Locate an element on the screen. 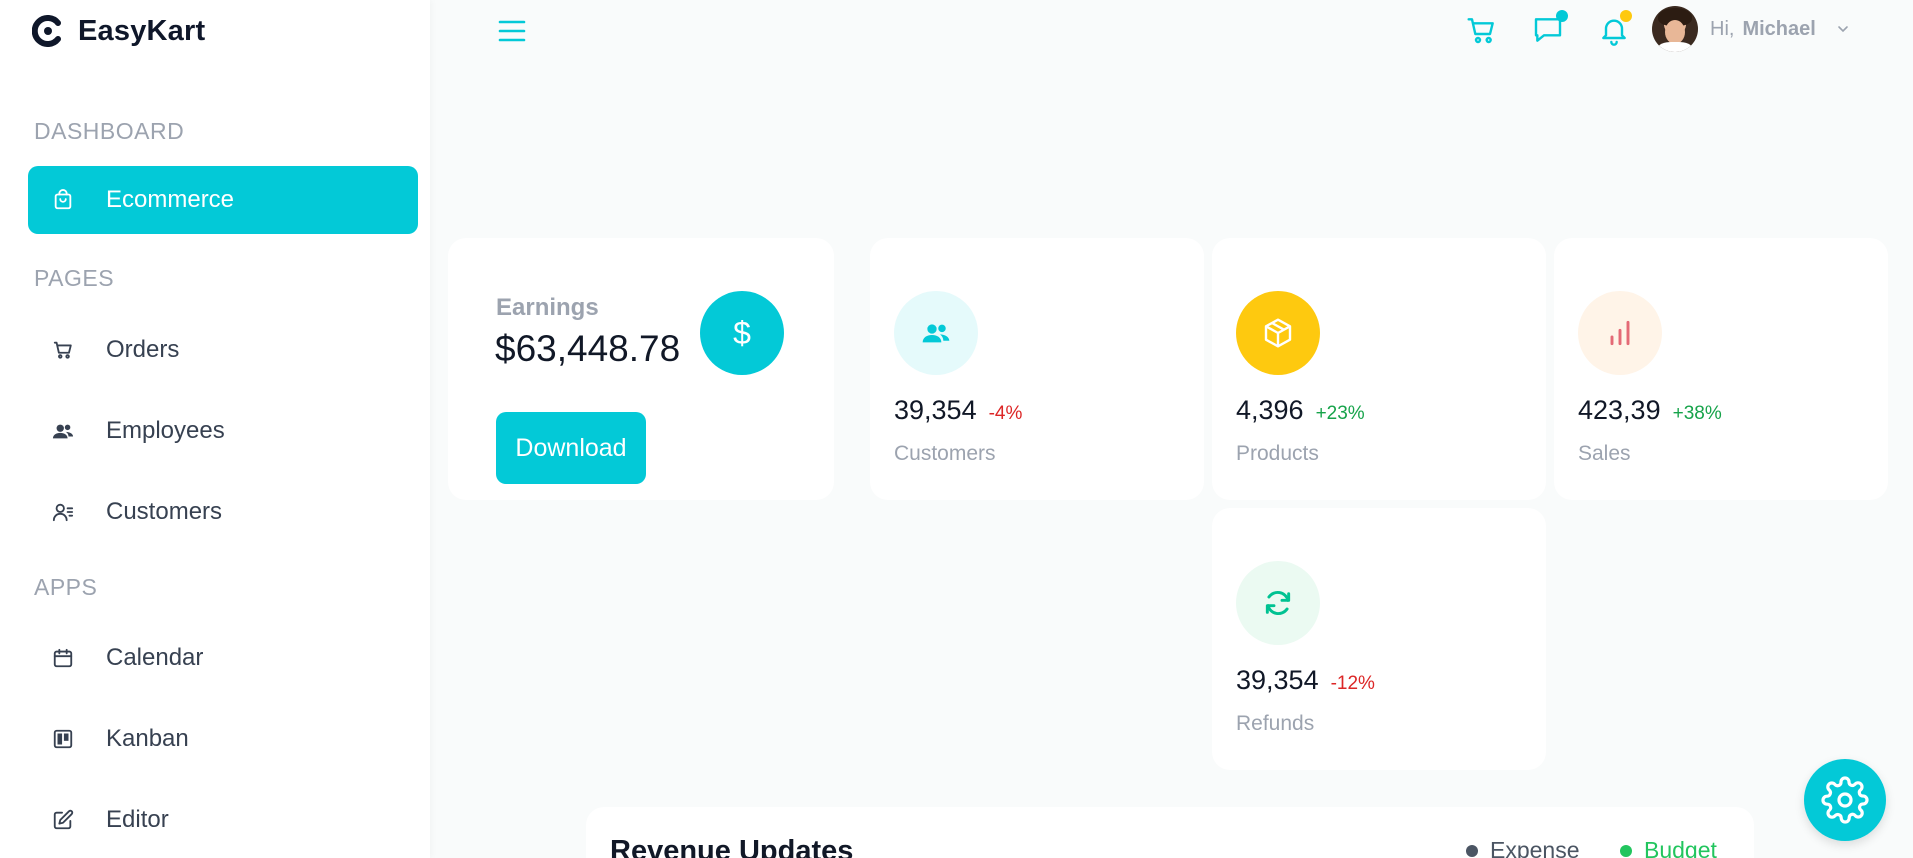 Image resolution: width=1913 pixels, height=858 pixels. stat-label: Refunds is located at coordinates (1275, 723).